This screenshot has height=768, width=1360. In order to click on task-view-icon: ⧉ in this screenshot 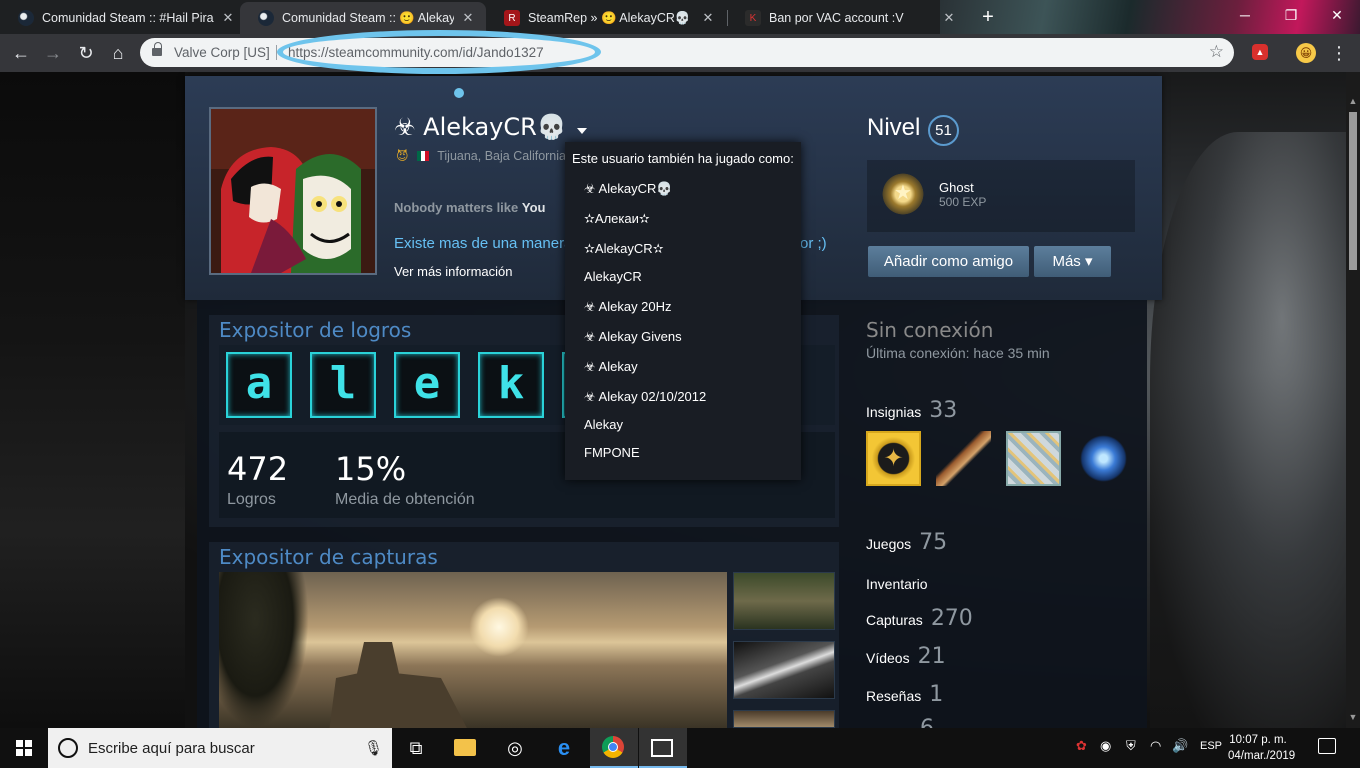, I will do `click(416, 748)`.